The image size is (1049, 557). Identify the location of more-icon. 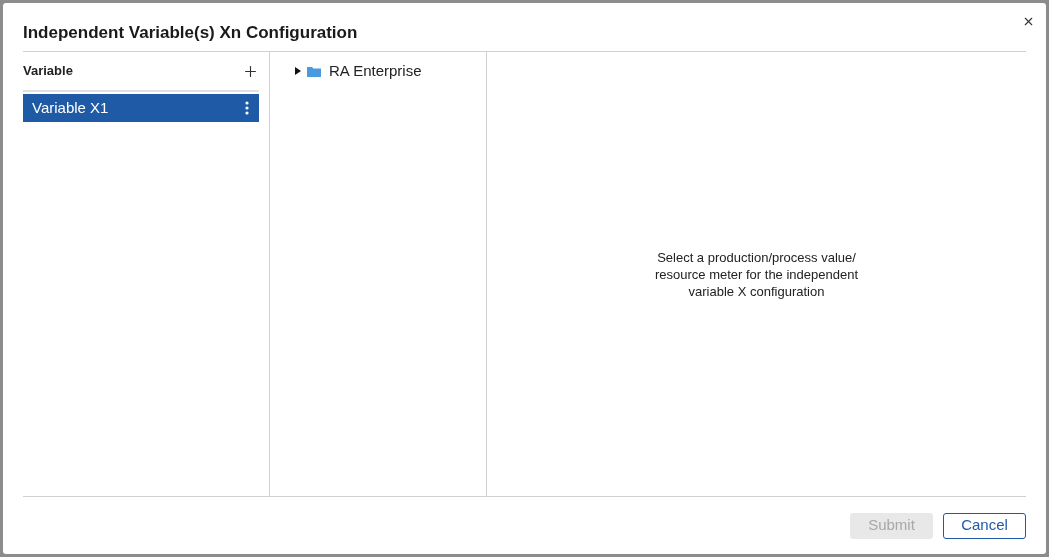
(247, 108).